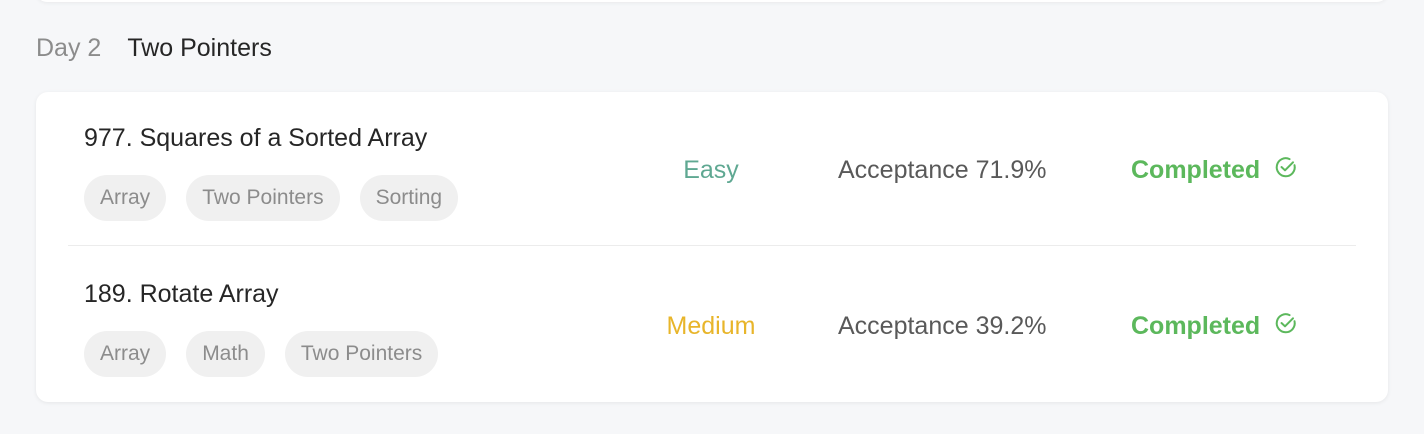  I want to click on day-label: Day 2, so click(69, 47).